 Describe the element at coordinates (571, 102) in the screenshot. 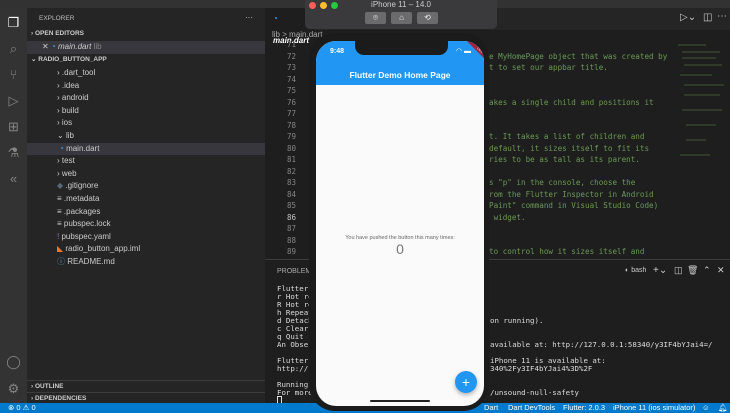

I see `code-line: akes a single child and positions it` at that location.